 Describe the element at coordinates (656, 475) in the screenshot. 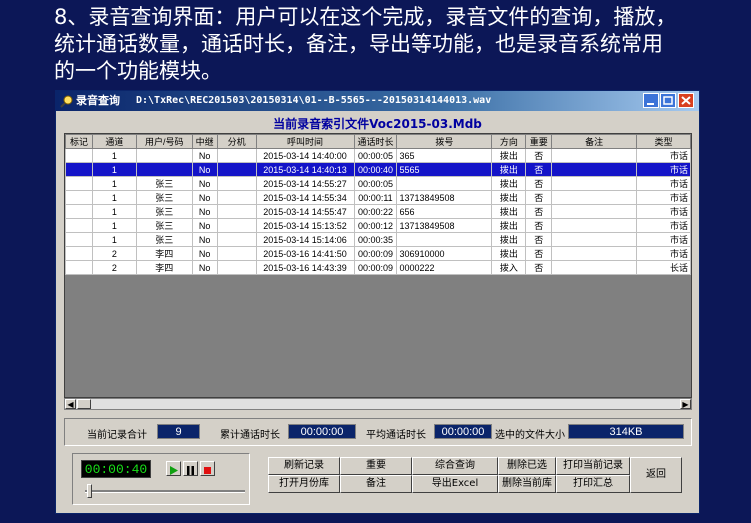

I see `back-button: 返回` at that location.